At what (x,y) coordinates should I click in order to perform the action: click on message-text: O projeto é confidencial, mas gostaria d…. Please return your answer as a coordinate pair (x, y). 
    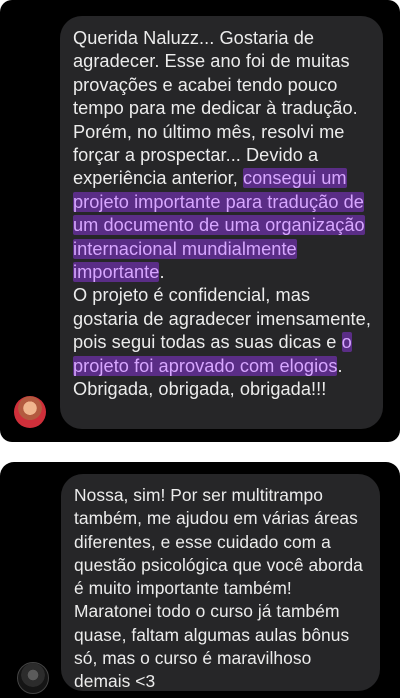
    Looking at the image, I should click on (222, 319).